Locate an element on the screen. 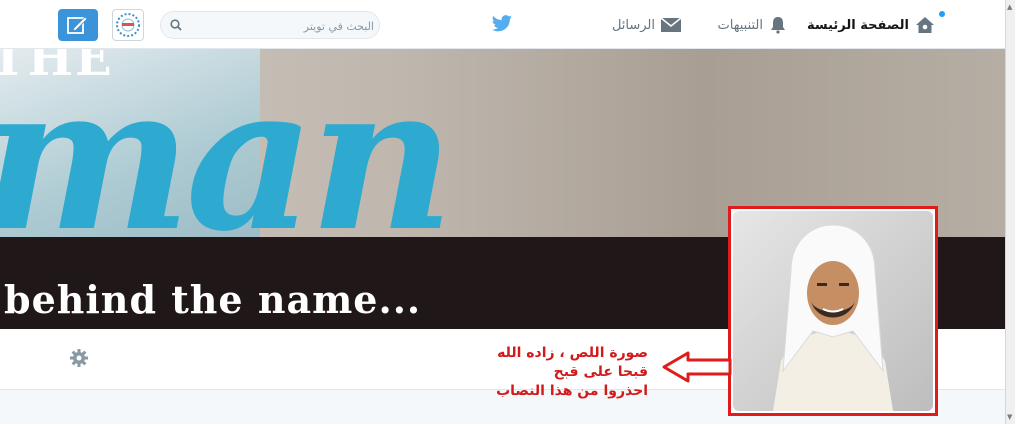  envelope-icon is located at coordinates (671, 24).